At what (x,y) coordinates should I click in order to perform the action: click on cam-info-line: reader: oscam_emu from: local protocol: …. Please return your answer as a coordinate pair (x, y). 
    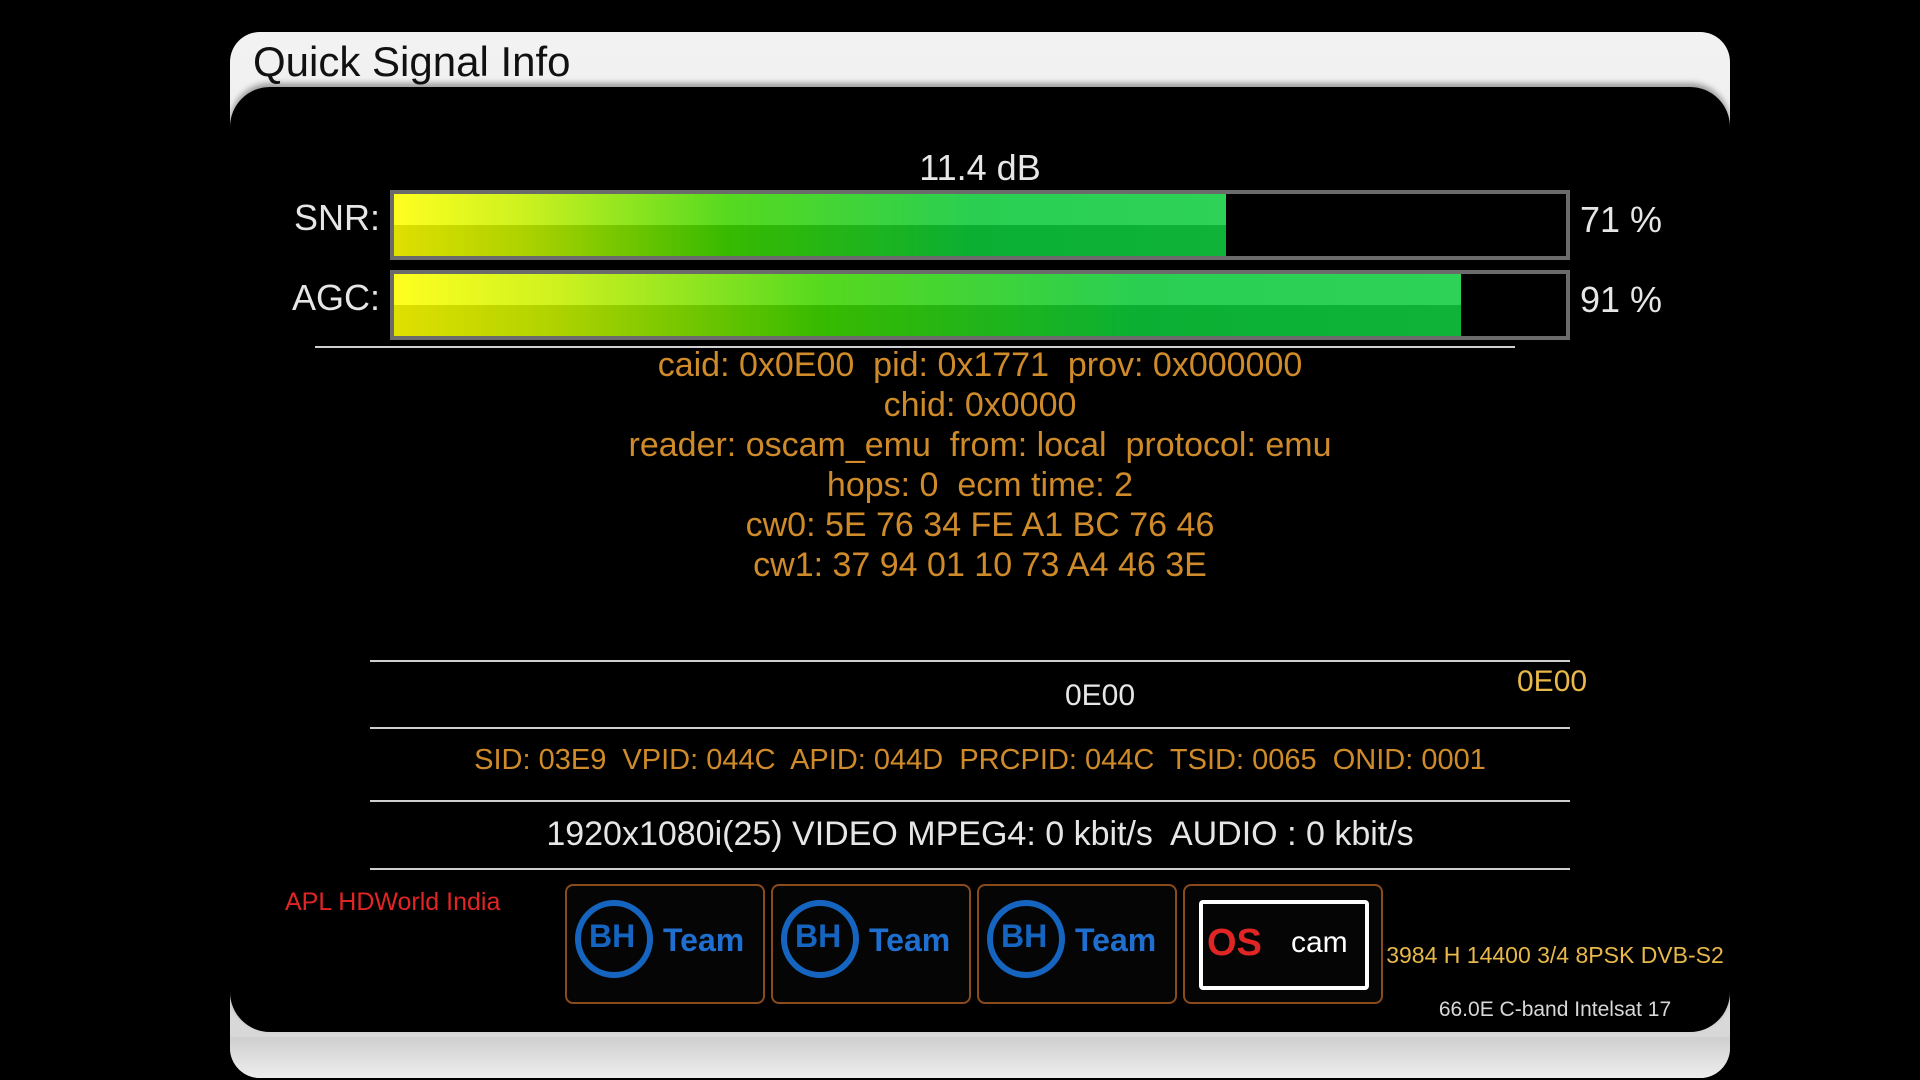
    Looking at the image, I should click on (980, 445).